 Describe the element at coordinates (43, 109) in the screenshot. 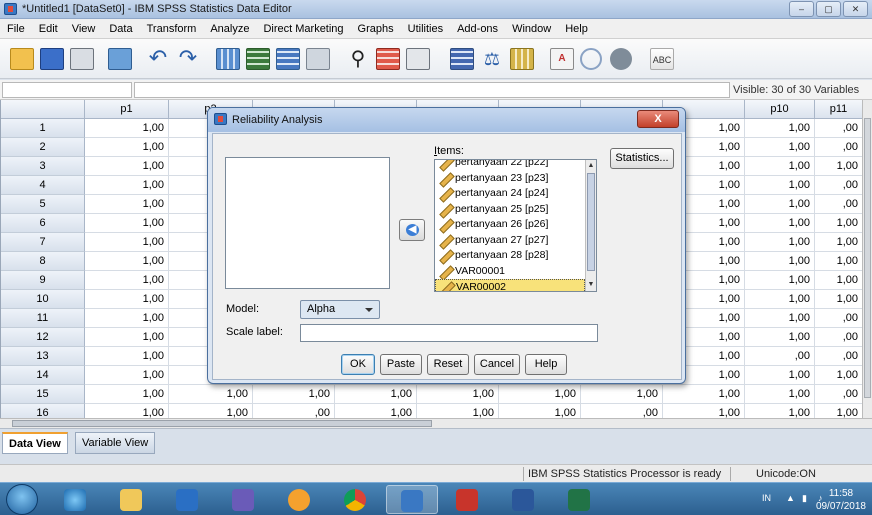

I see `grid-corner` at that location.